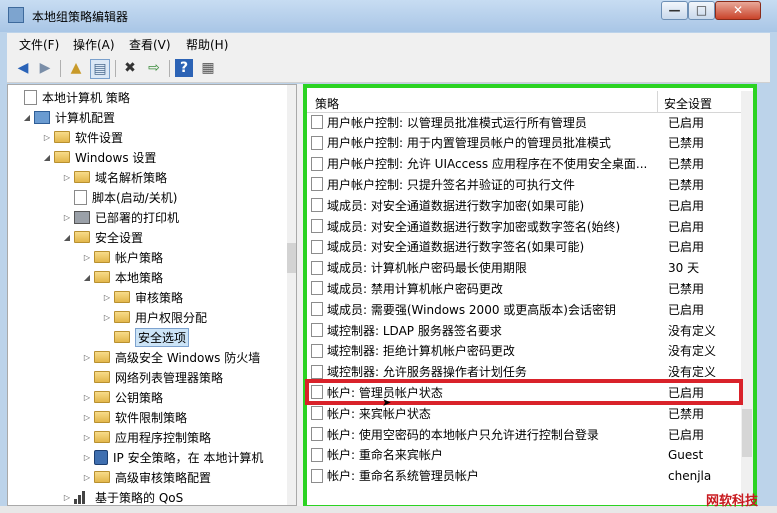 This screenshot has height=513, width=777. Describe the element at coordinates (531, 413) in the screenshot. I see `policy-row: 帐户: 来宾帐户状态 已禁用` at that location.